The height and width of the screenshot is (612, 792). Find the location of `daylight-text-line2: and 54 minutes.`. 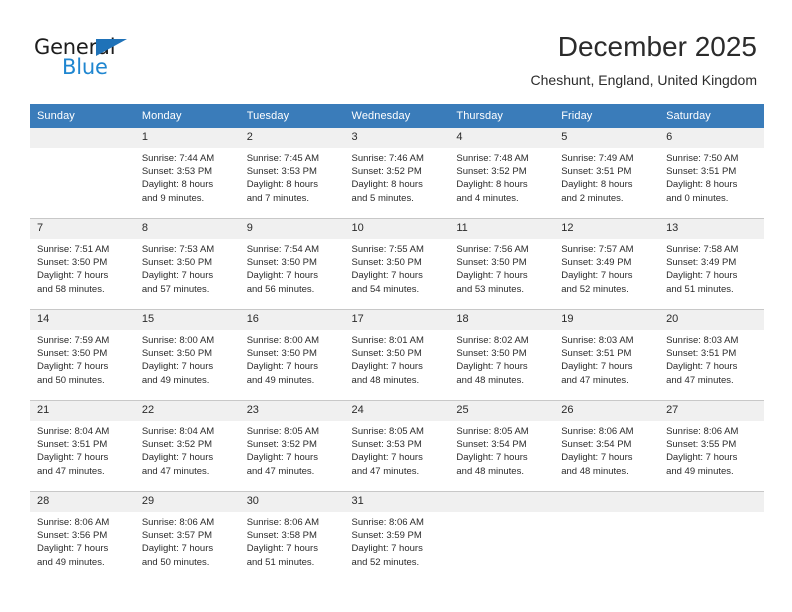

daylight-text-line2: and 54 minutes. is located at coordinates (385, 289).